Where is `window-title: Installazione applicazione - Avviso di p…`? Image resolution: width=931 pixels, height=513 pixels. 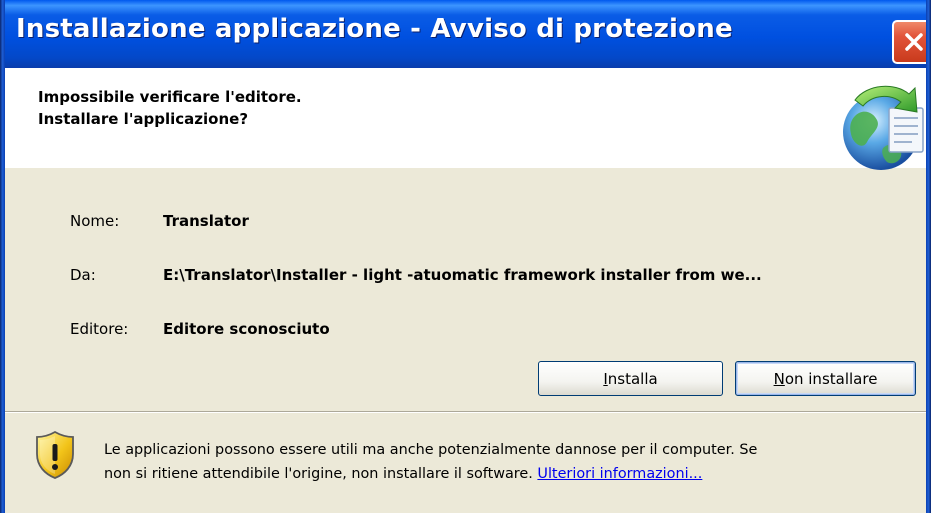 window-title: Installazione applicazione - Avviso di p… is located at coordinates (374, 29).